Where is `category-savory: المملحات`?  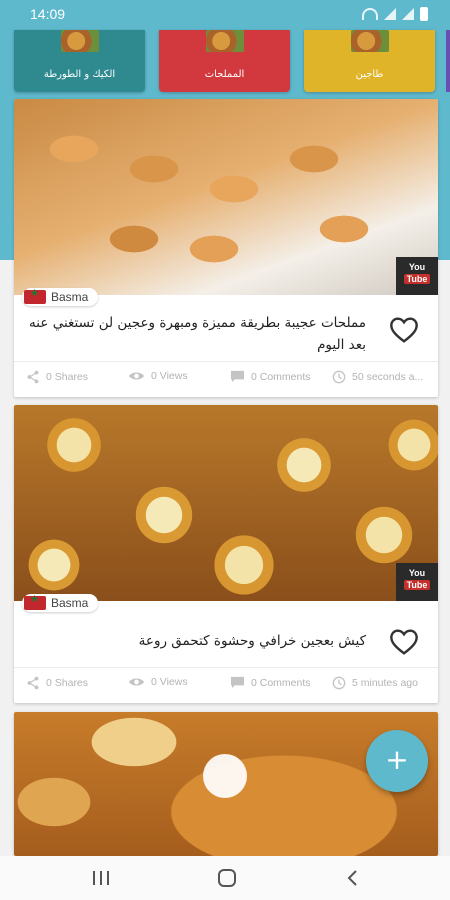 category-savory: المملحات is located at coordinates (224, 61).